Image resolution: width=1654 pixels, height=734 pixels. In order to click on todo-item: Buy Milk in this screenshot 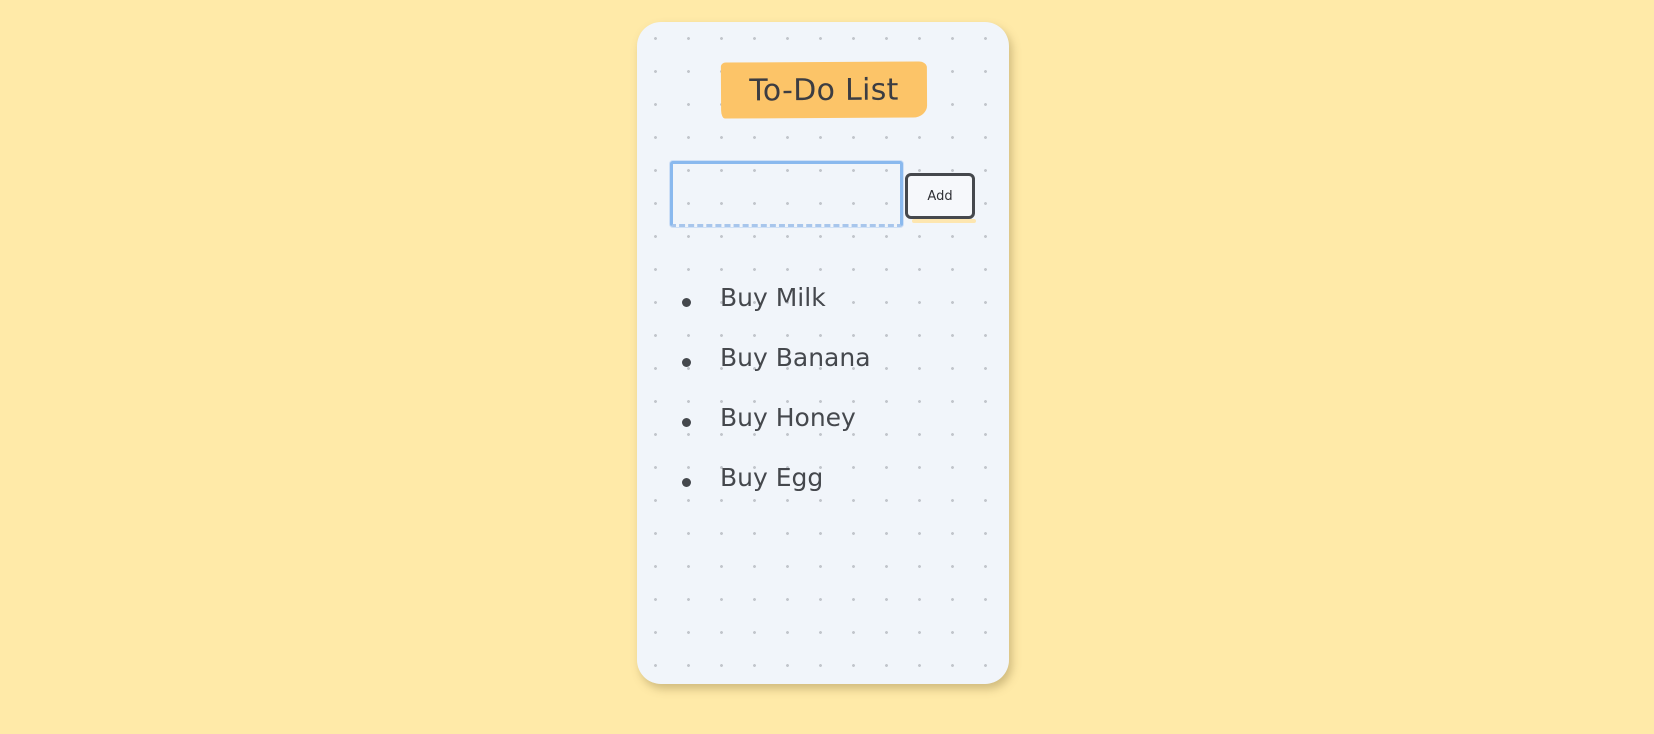, I will do `click(797, 316)`.